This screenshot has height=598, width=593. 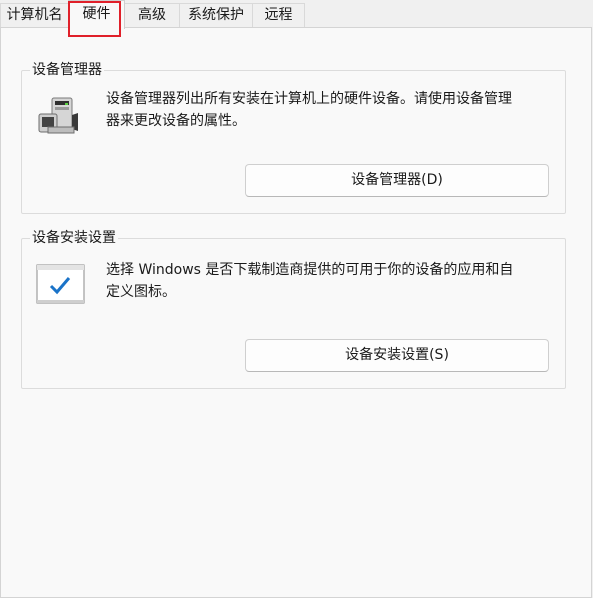 I want to click on tab-advanced: 高级, so click(x=152, y=15).